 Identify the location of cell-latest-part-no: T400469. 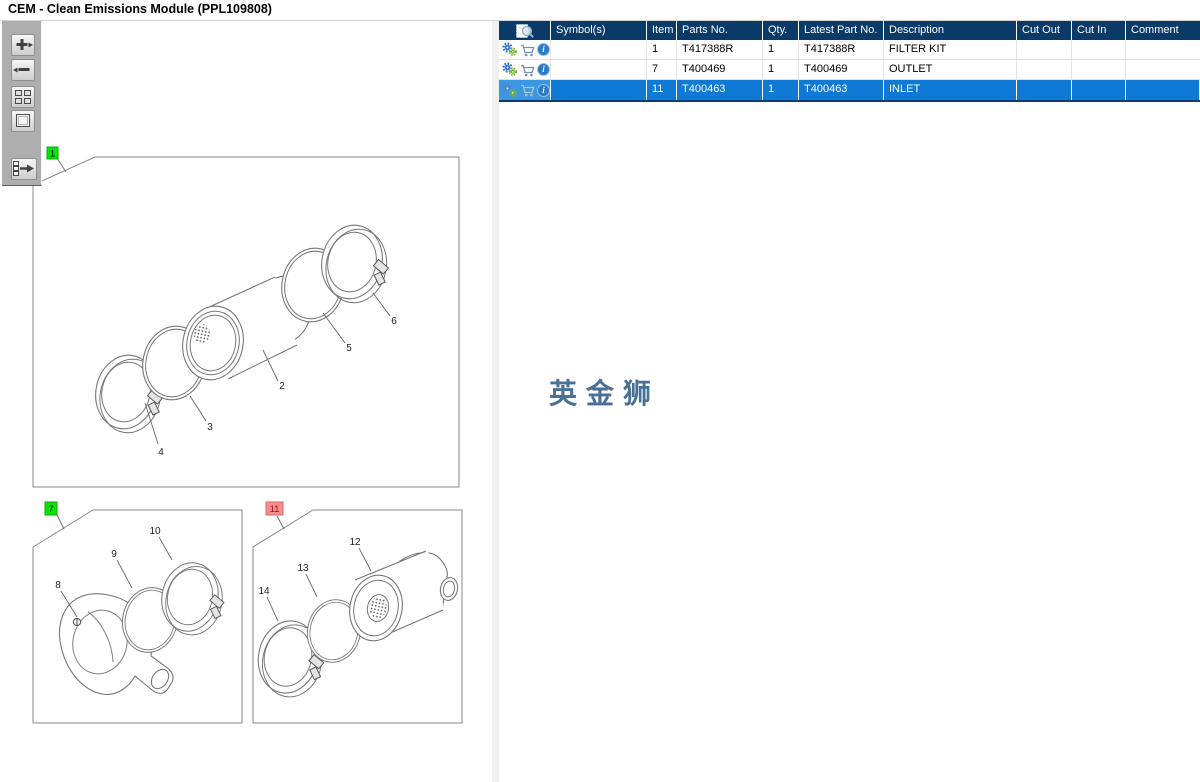
(841, 70).